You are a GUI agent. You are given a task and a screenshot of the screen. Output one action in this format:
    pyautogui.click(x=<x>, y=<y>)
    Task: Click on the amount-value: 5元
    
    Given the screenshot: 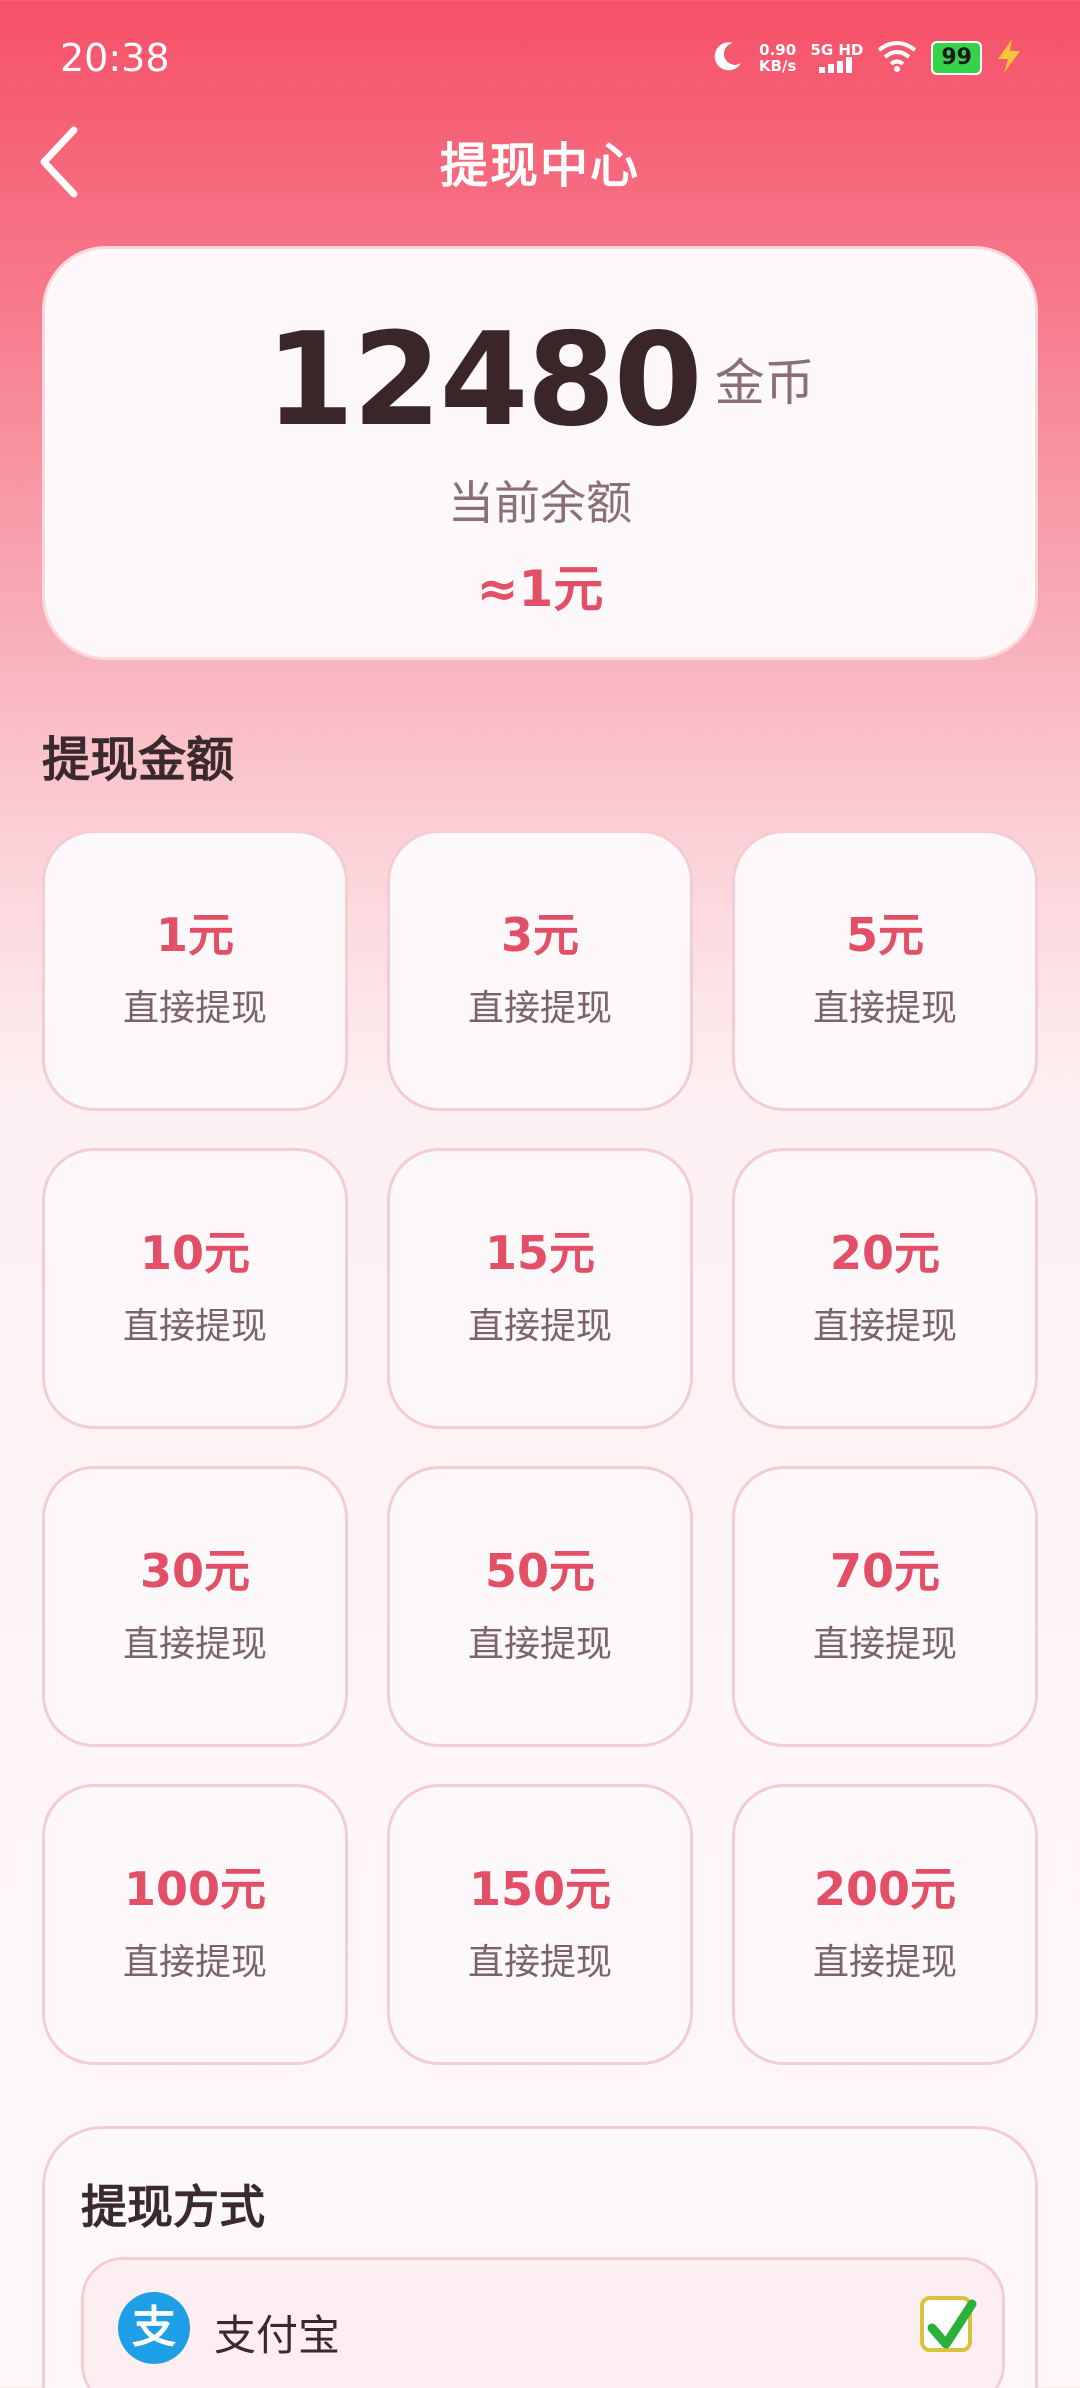 What is the action you would take?
    pyautogui.click(x=884, y=935)
    